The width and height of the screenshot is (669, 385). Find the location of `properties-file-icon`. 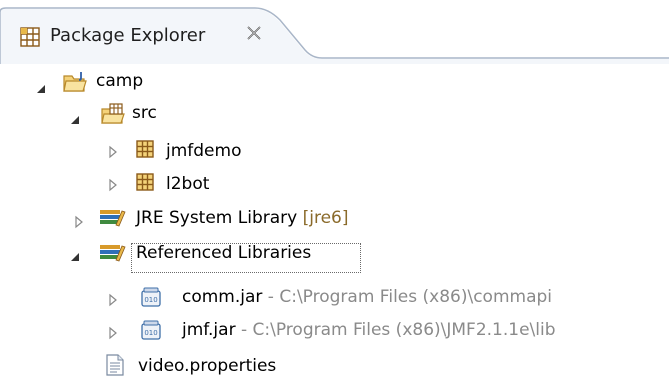

properties-file-icon is located at coordinates (117, 364).